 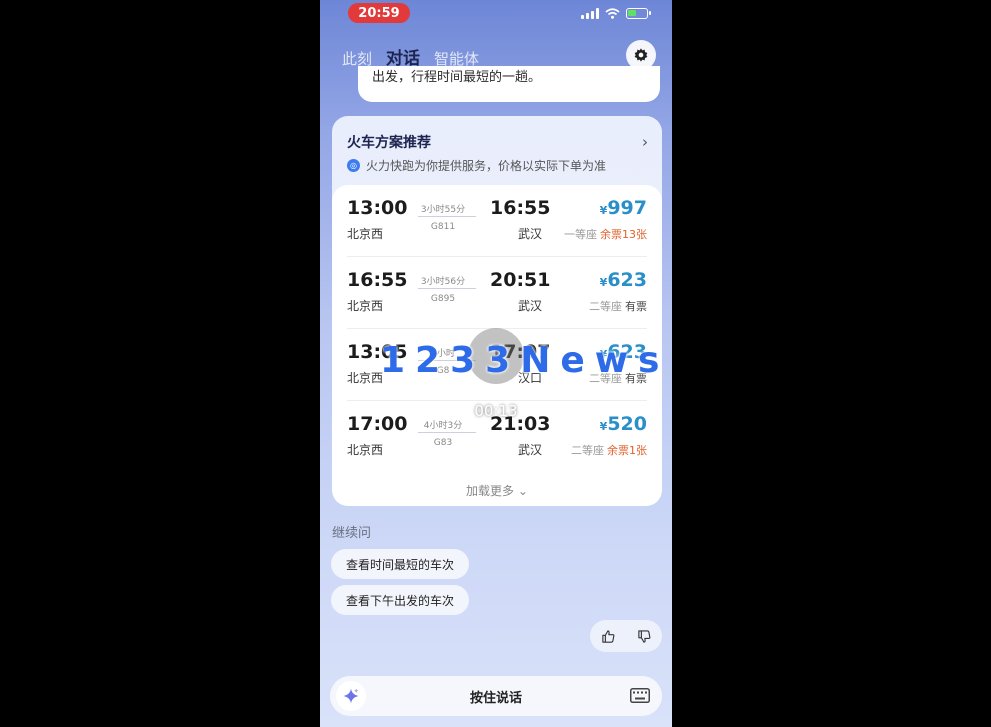 I want to click on train-number: G895, so click(x=443, y=299).